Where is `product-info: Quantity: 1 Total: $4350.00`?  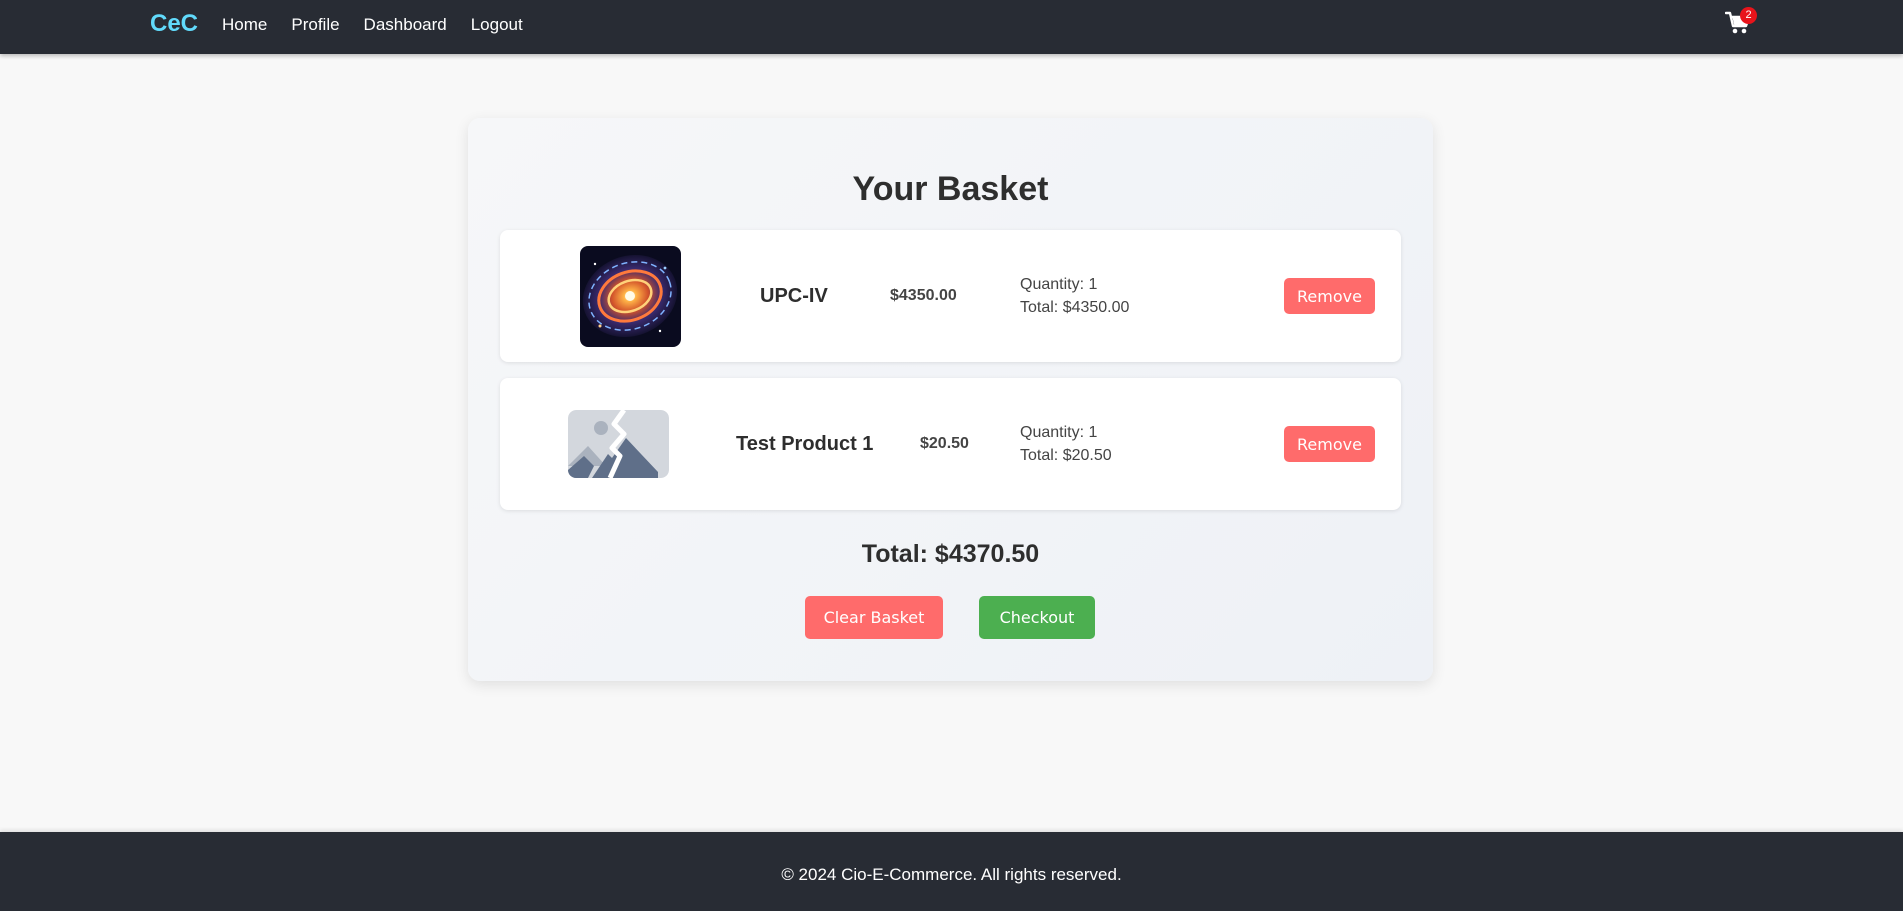
product-info: Quantity: 1 Total: $4350.00 is located at coordinates (1074, 296).